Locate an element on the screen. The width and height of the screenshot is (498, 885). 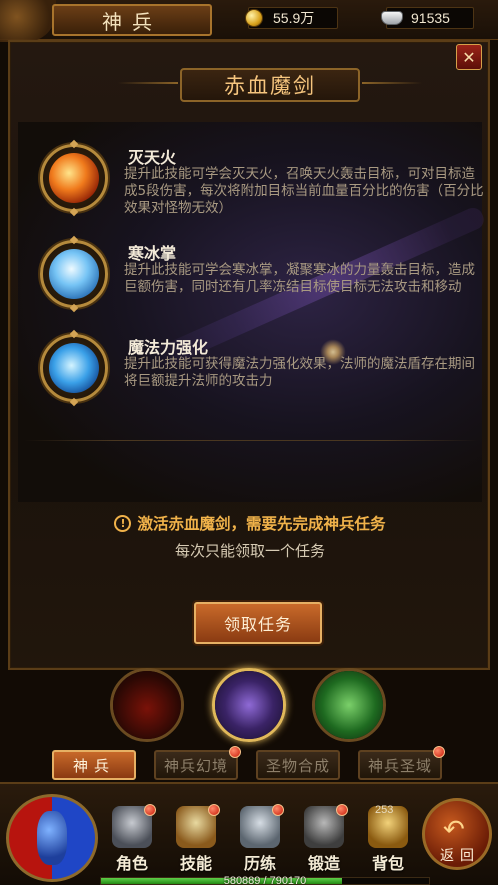
green-fan-weapon-icon is located at coordinates (349, 705).